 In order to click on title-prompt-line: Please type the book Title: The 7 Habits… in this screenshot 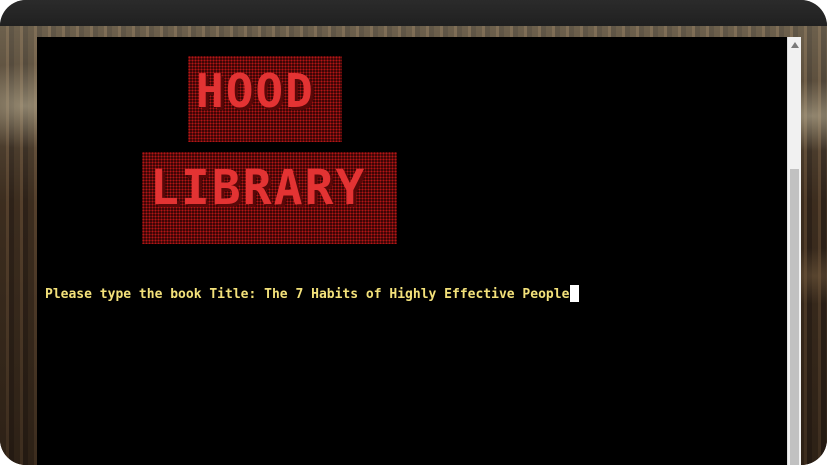, I will do `click(312, 293)`.